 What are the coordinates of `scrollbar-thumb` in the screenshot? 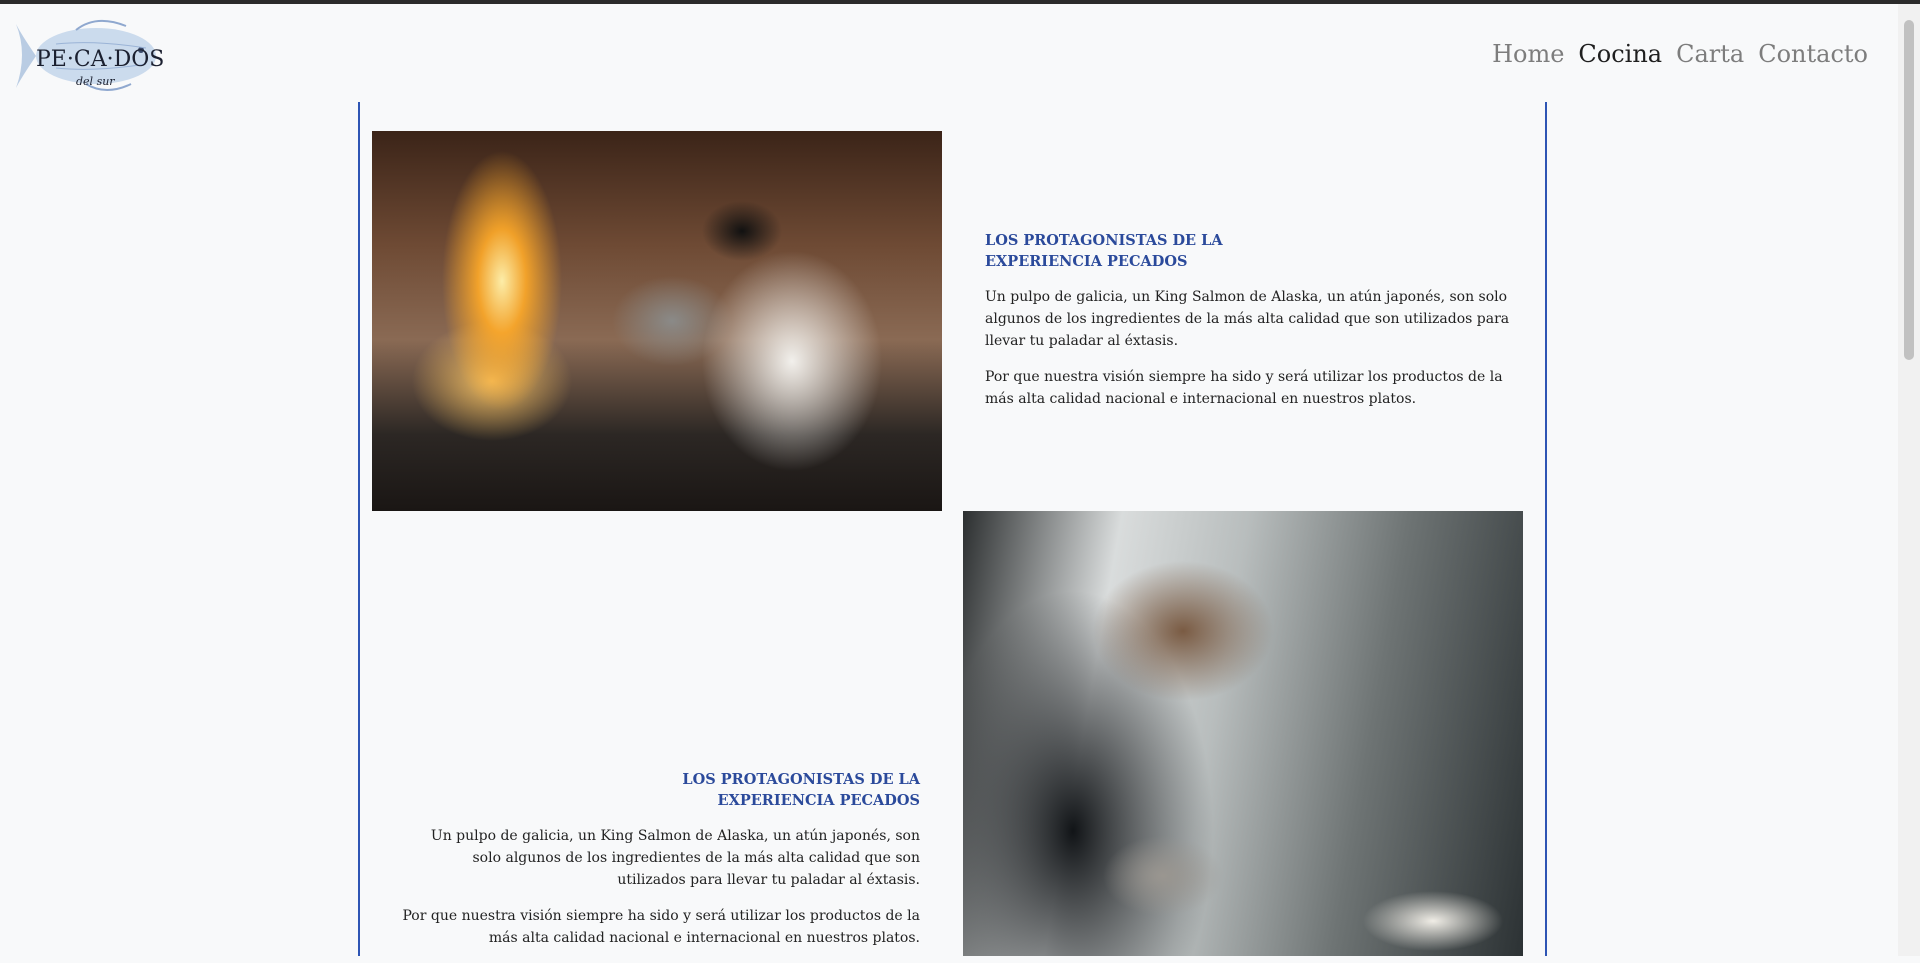 It's located at (1909, 190).